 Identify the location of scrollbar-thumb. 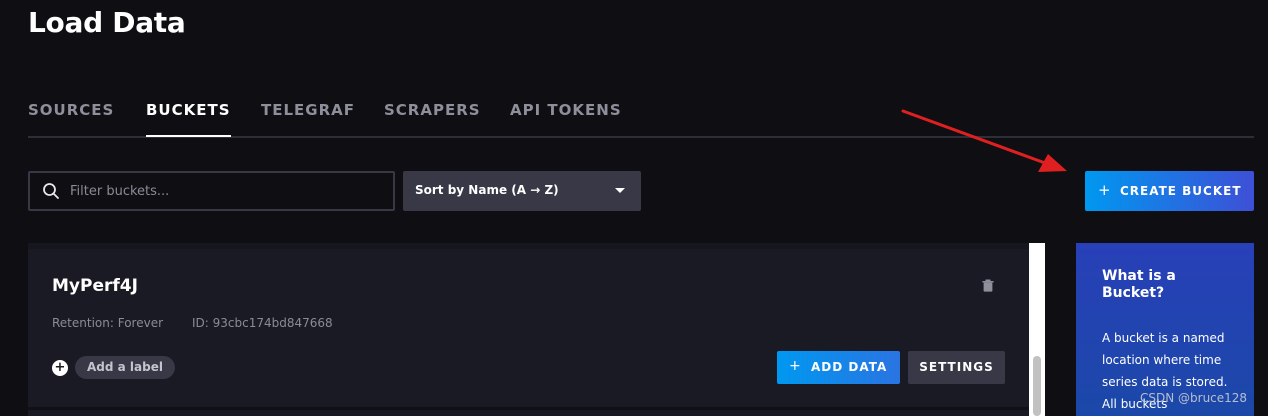
(1037, 386).